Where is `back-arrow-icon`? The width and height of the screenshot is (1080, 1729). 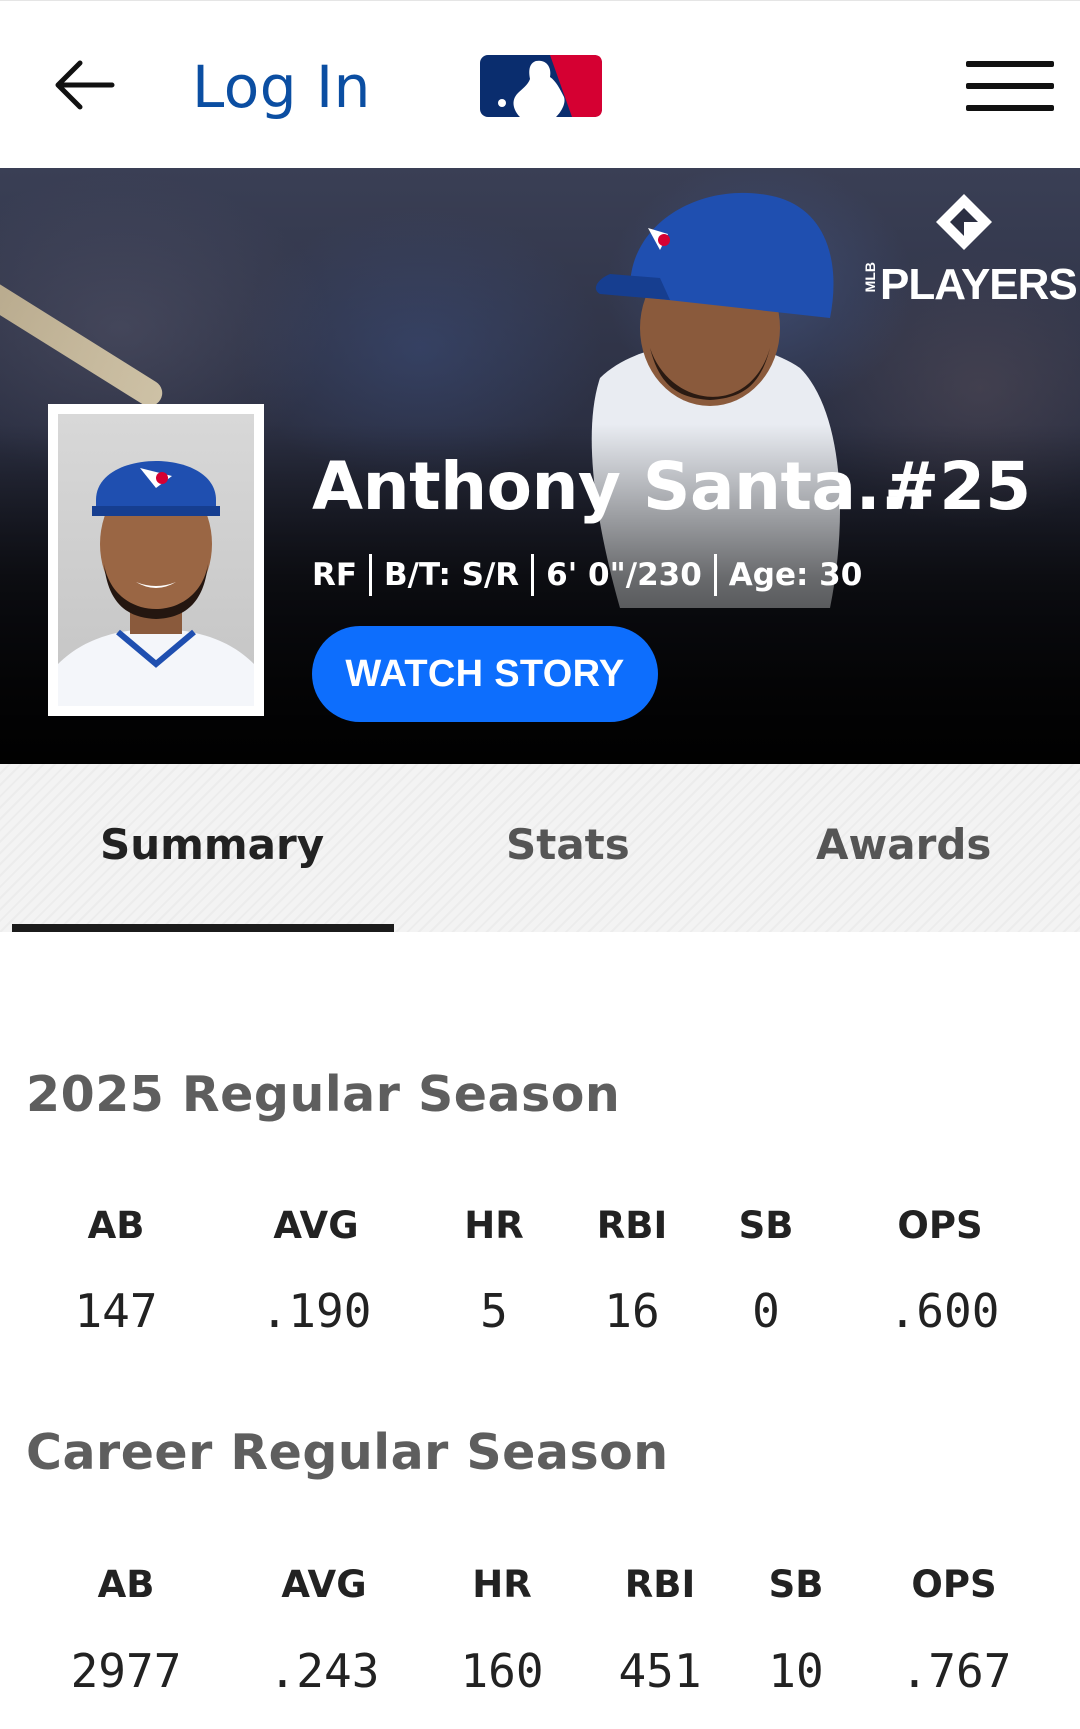
back-arrow-icon is located at coordinates (85, 85).